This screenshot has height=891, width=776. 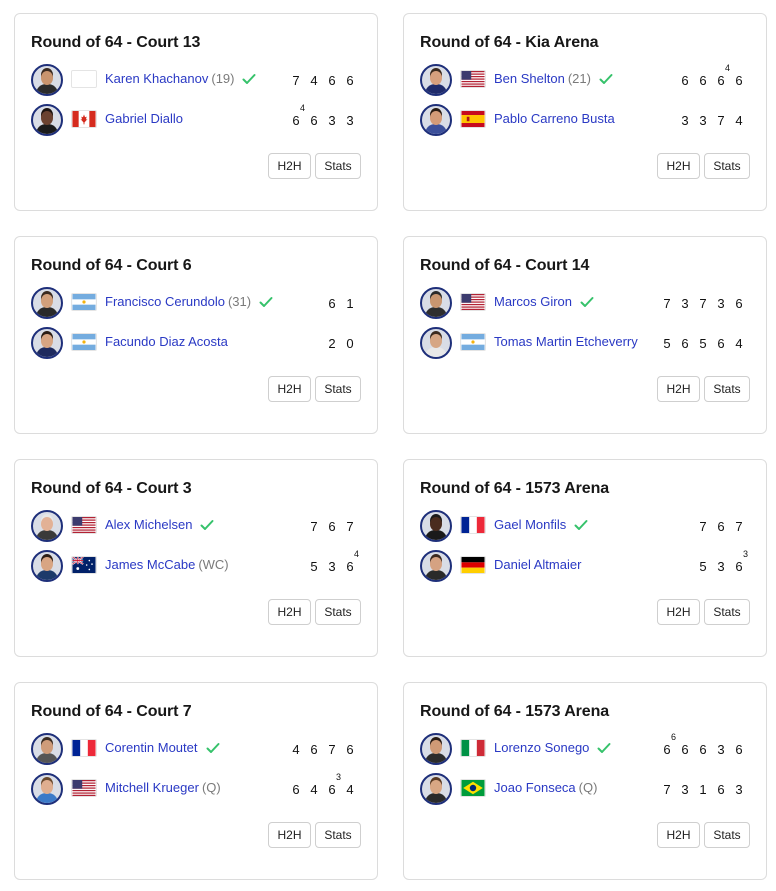 I want to click on player-name: Alex Michelsen, so click(x=148, y=524).